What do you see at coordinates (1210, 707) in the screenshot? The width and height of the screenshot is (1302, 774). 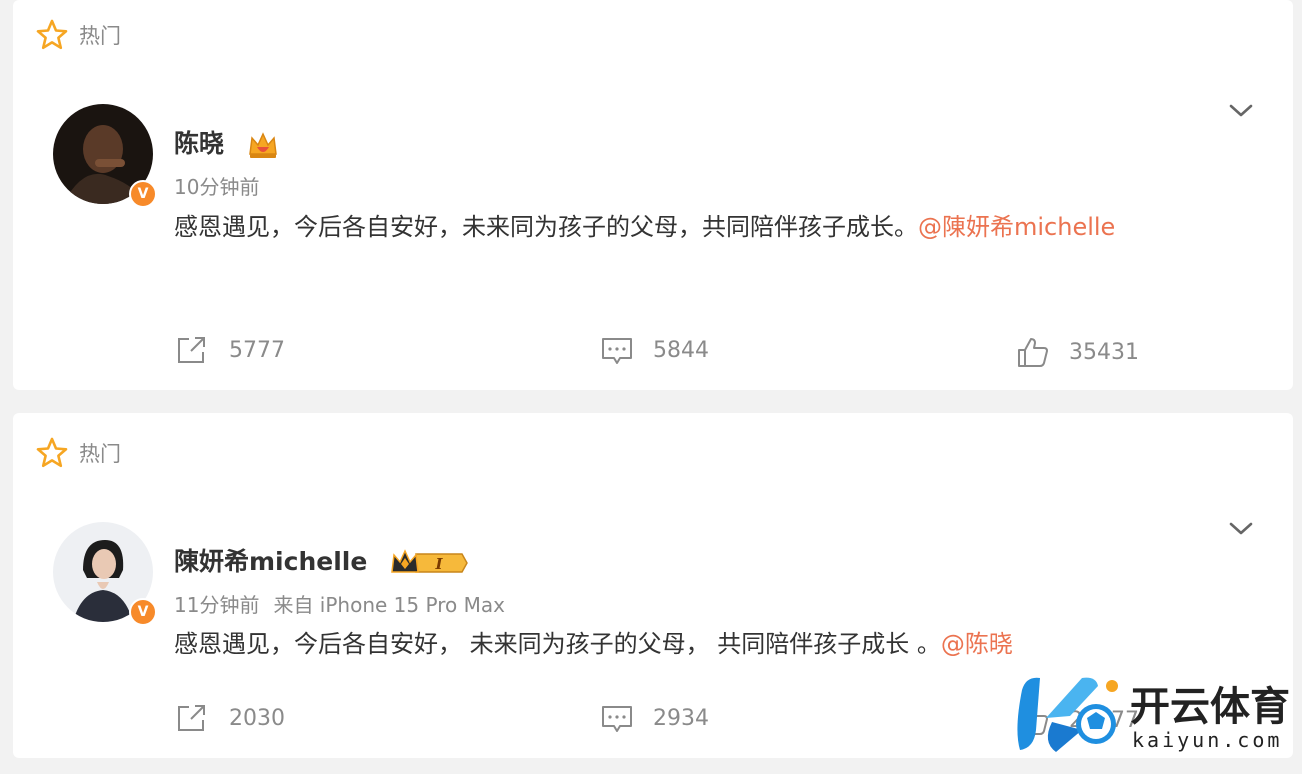 I see `watermark-title: 开云体育` at bounding box center [1210, 707].